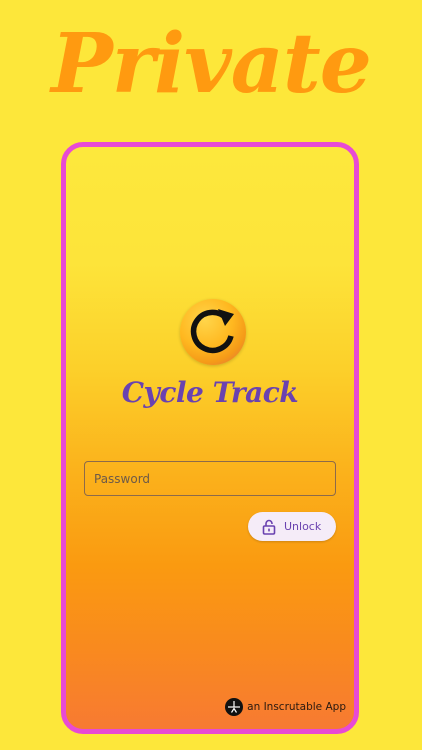 The width and height of the screenshot is (422, 750). Describe the element at coordinates (210, 392) in the screenshot. I see `app-name: Cycle Track` at that location.